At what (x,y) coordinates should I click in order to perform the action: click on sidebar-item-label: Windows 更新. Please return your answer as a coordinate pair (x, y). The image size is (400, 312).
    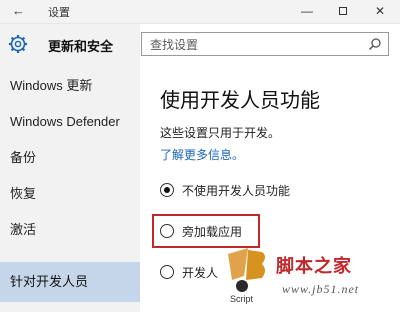
    Looking at the image, I should click on (51, 85).